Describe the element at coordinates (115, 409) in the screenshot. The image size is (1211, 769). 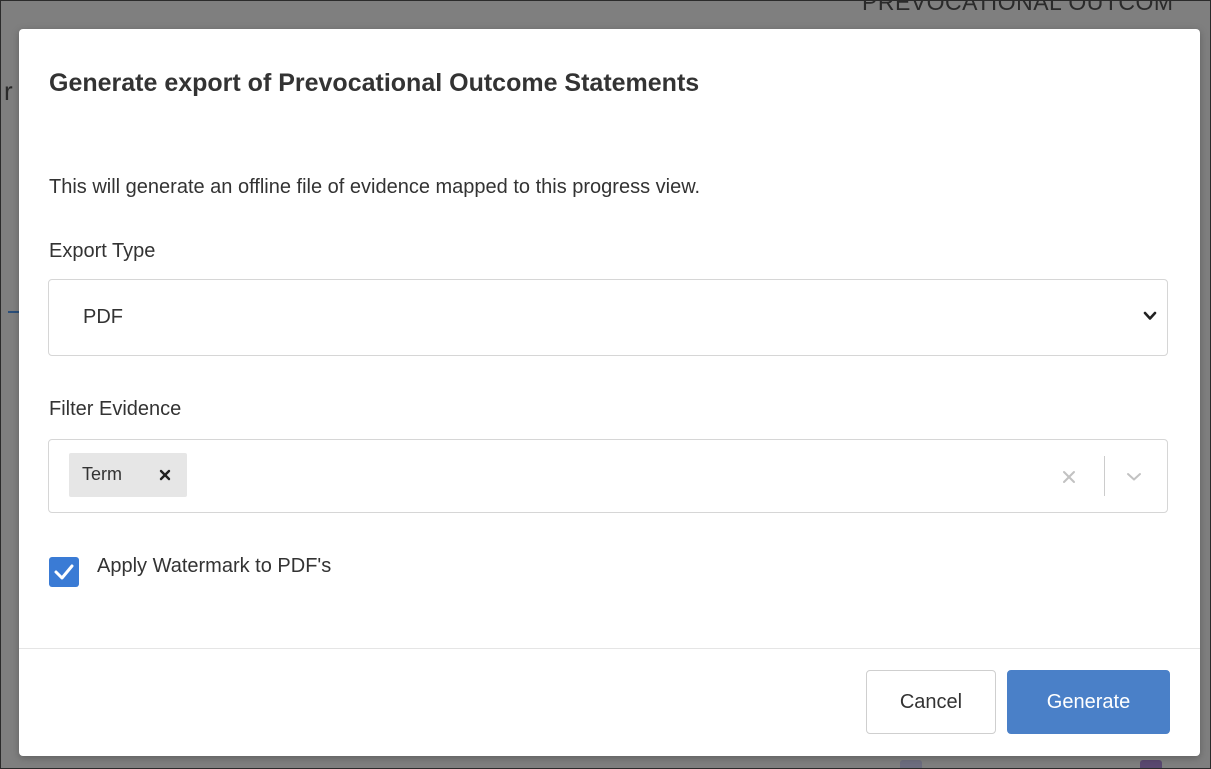
I see `filter-evidence-label: Filter Evidence` at that location.